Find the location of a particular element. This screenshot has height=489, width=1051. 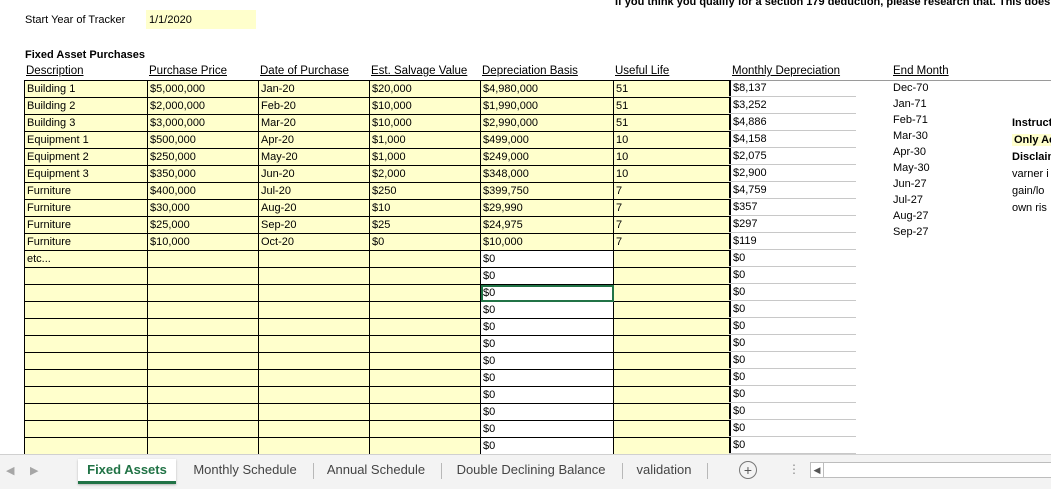

depreciation-basis-cell: $2,990,000 is located at coordinates (547, 123).